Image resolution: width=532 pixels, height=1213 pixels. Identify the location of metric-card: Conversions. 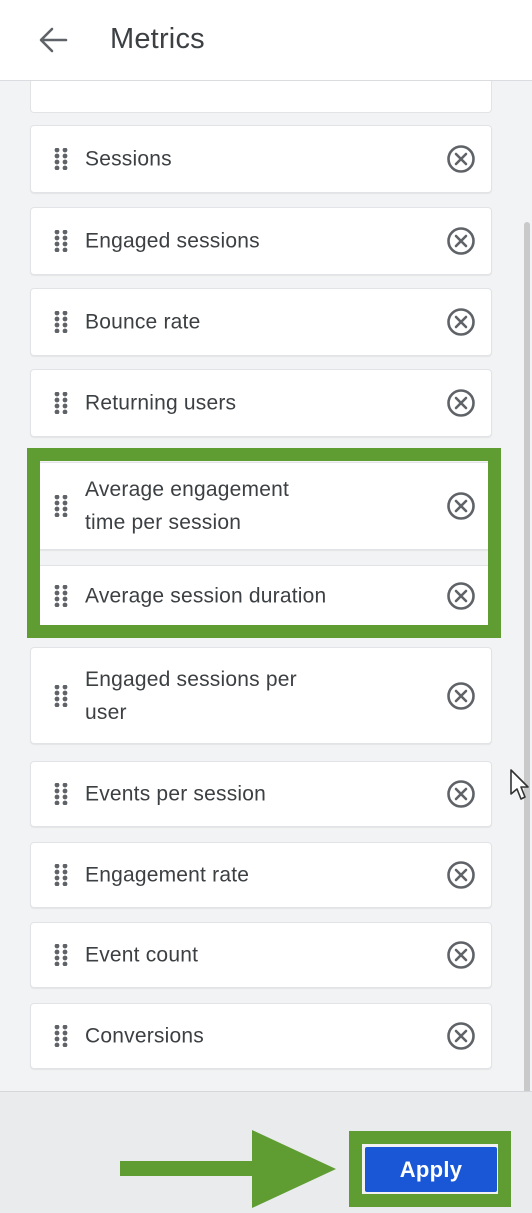
(261, 1036).